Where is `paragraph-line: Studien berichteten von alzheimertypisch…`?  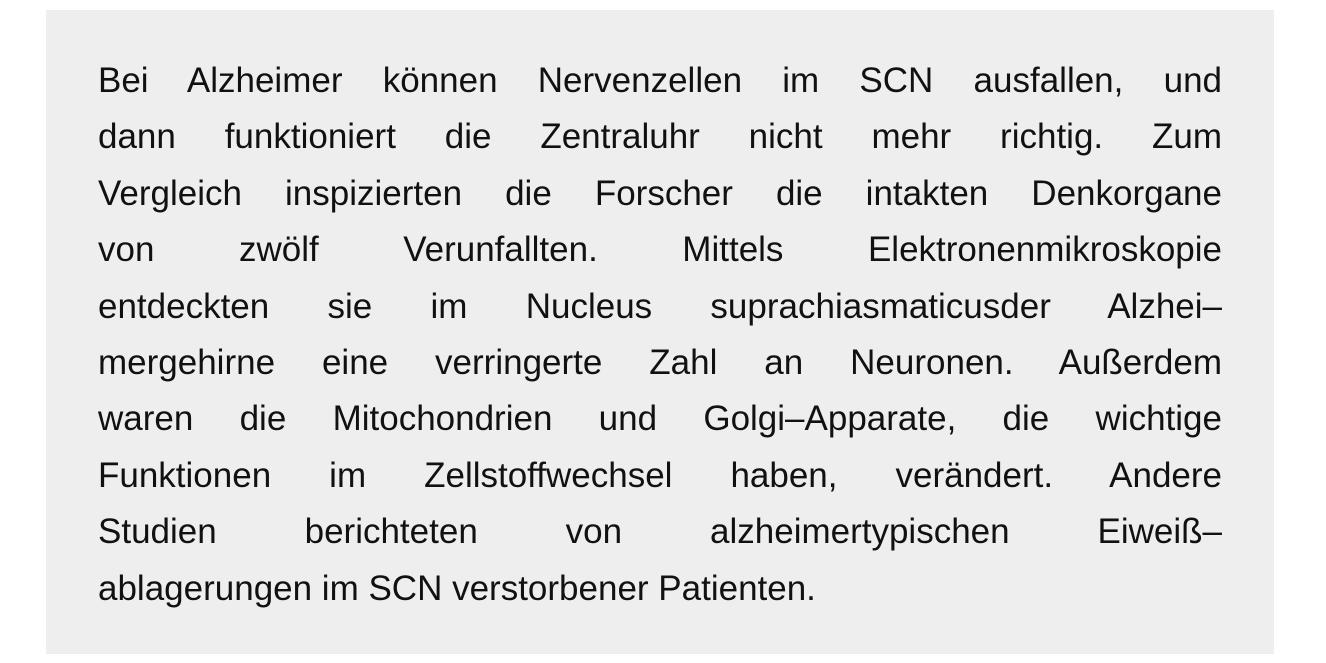 paragraph-line: Studien berichteten von alzheimertypisch… is located at coordinates (660, 532).